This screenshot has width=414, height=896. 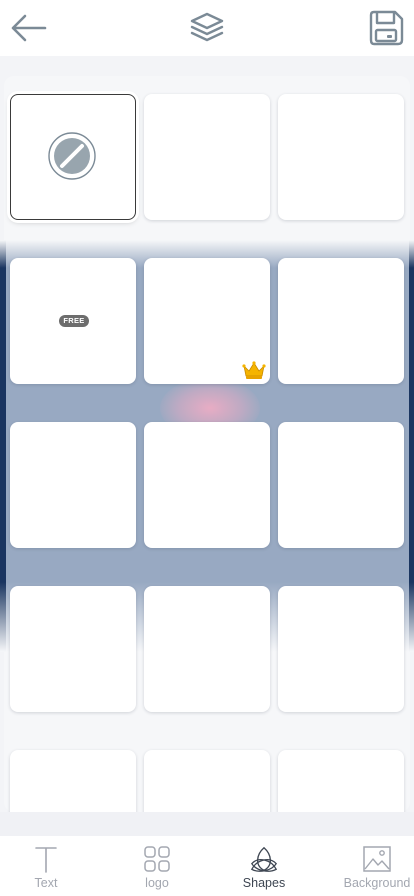 I want to click on crown-icon, so click(x=254, y=370).